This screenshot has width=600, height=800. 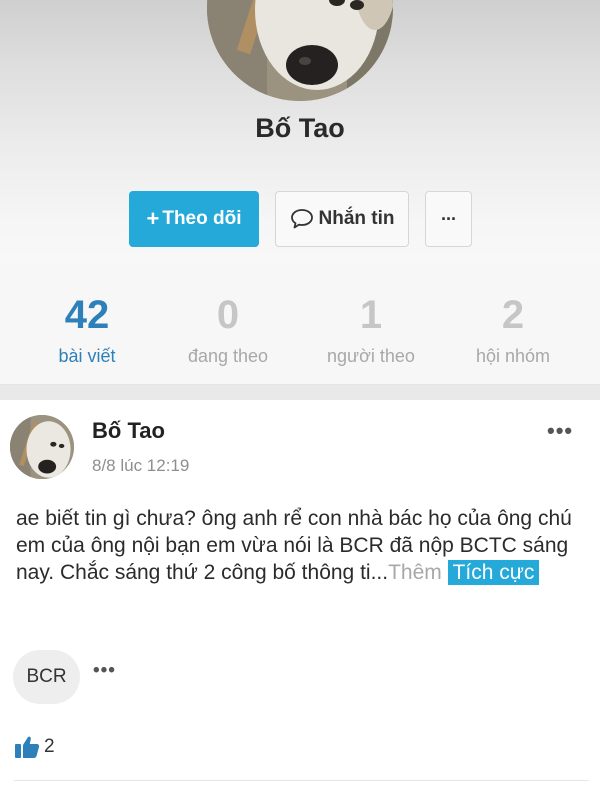 What do you see at coordinates (371, 356) in the screenshot?
I see `stat-label: người theo` at bounding box center [371, 356].